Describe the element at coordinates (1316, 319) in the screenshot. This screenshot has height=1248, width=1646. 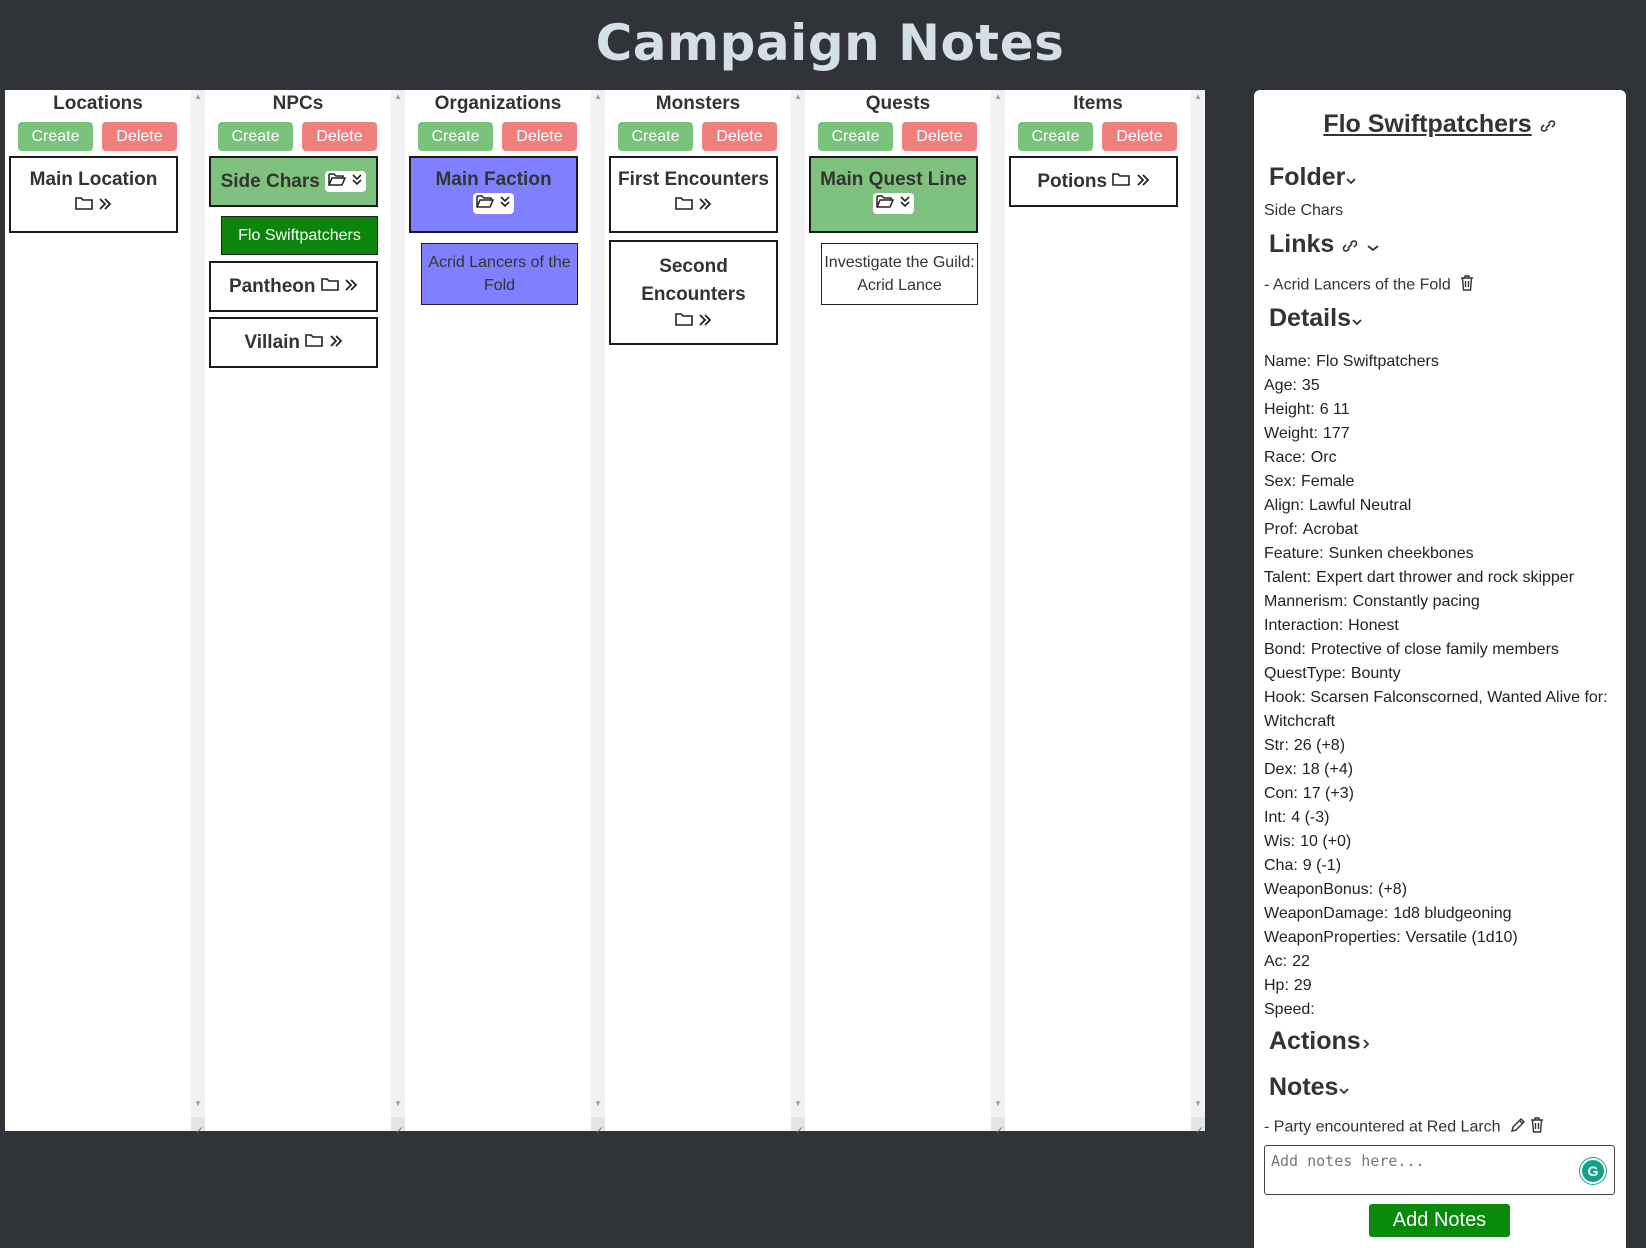
I see `details-section-toggle: Details` at that location.